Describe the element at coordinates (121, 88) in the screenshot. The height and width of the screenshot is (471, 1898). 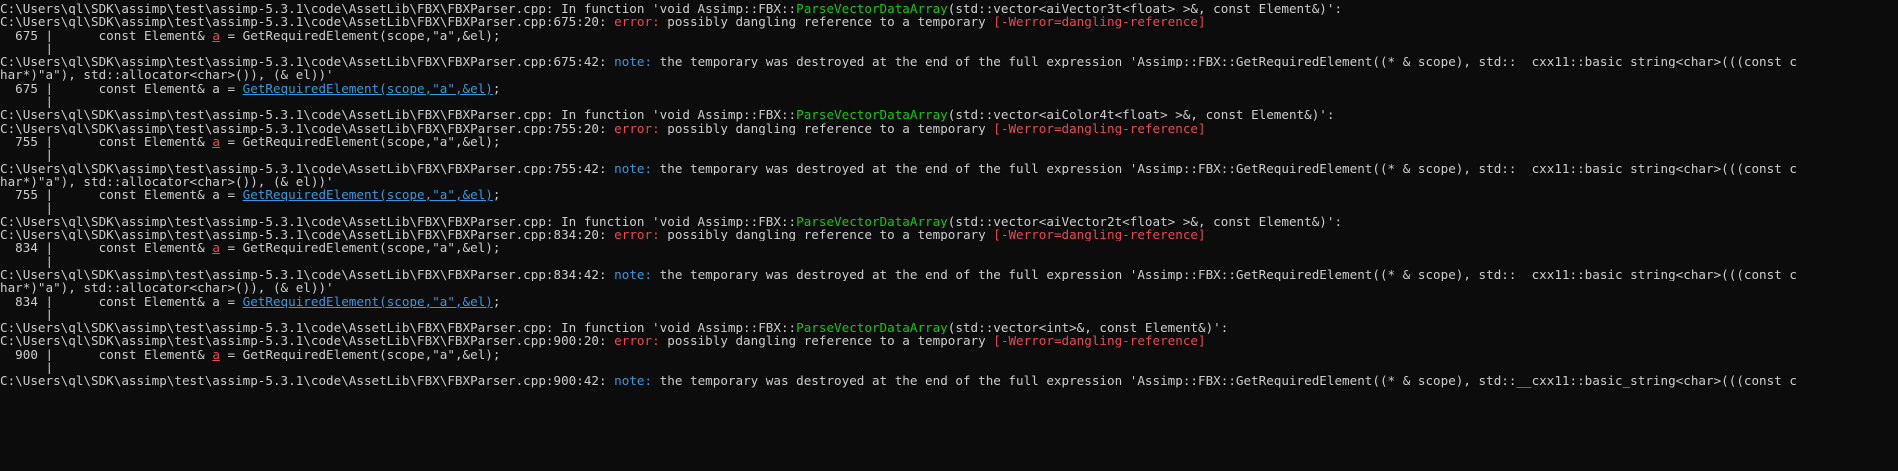
I see `output-text: 675 | const Element& a =` at that location.